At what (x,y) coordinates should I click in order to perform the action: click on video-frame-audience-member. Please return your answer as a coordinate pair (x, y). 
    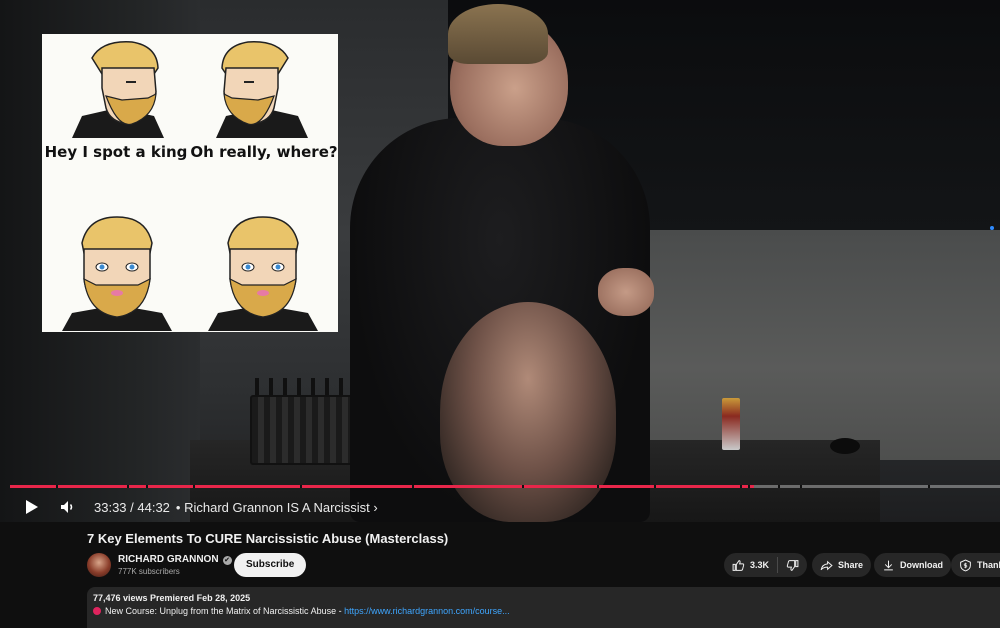
    Looking at the image, I should click on (528, 412).